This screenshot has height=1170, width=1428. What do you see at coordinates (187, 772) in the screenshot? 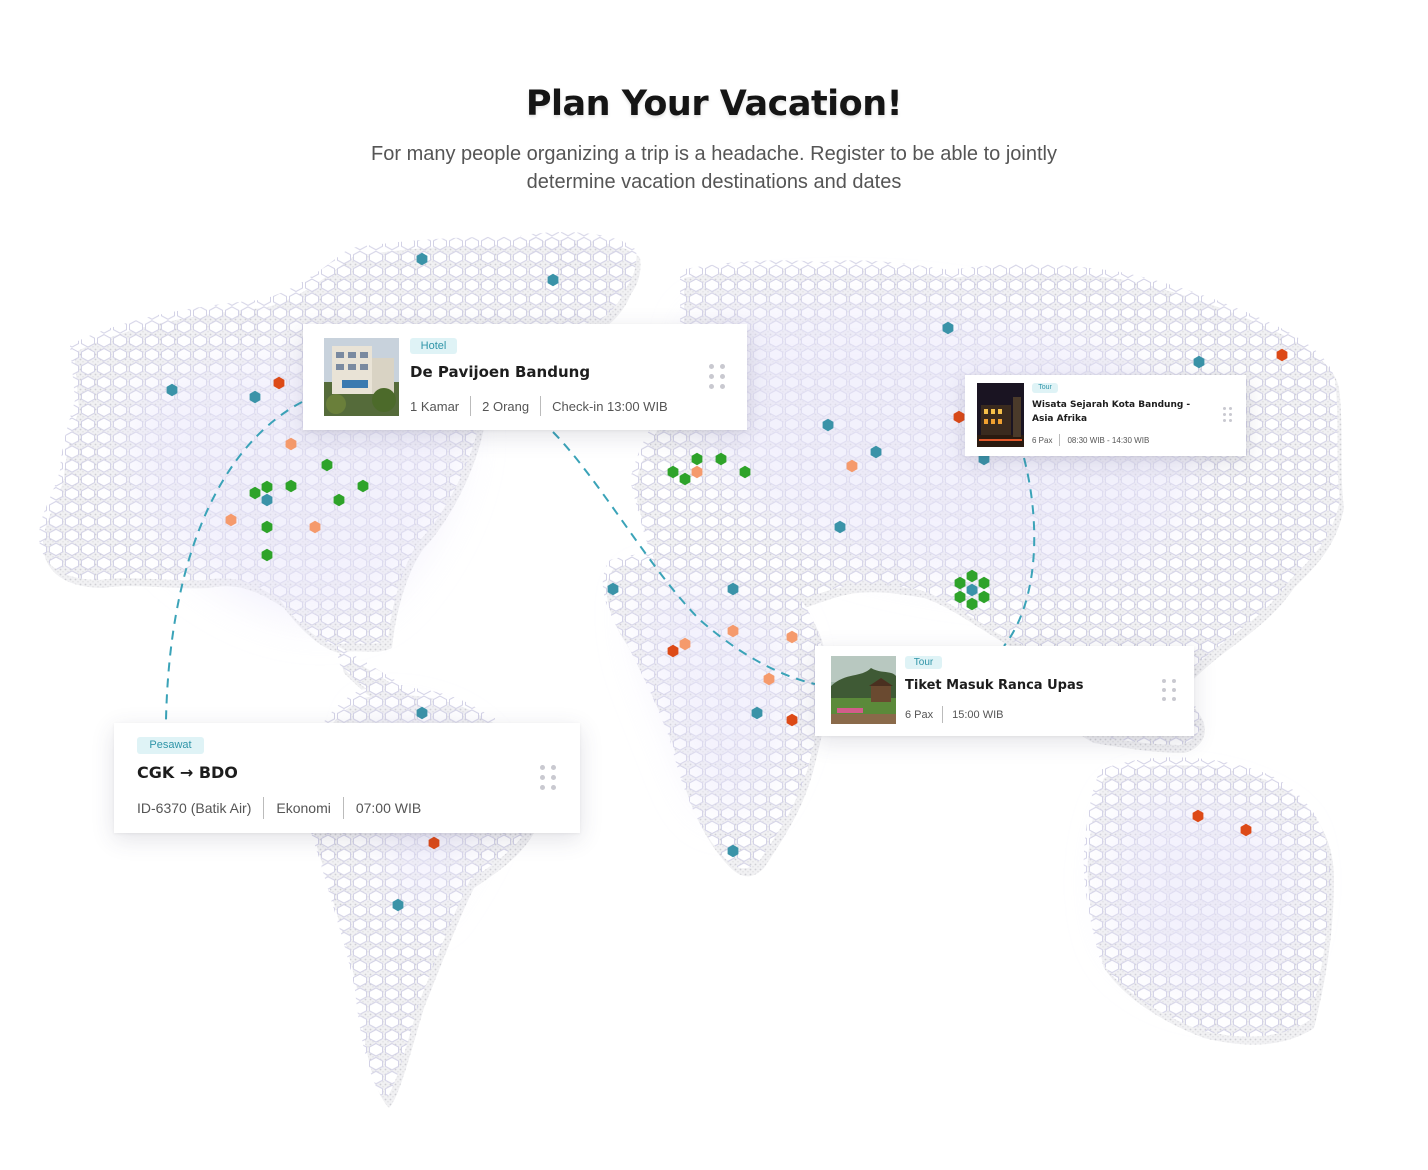
I see `flight-route: CGK → BDO` at bounding box center [187, 772].